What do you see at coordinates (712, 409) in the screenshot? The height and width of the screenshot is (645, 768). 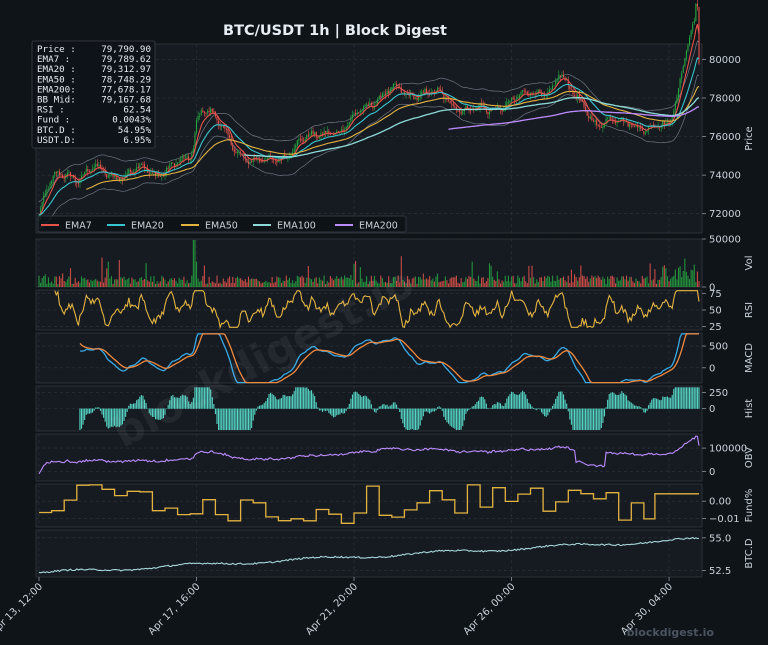 I see `ytick-label-hist-0: 0` at bounding box center [712, 409].